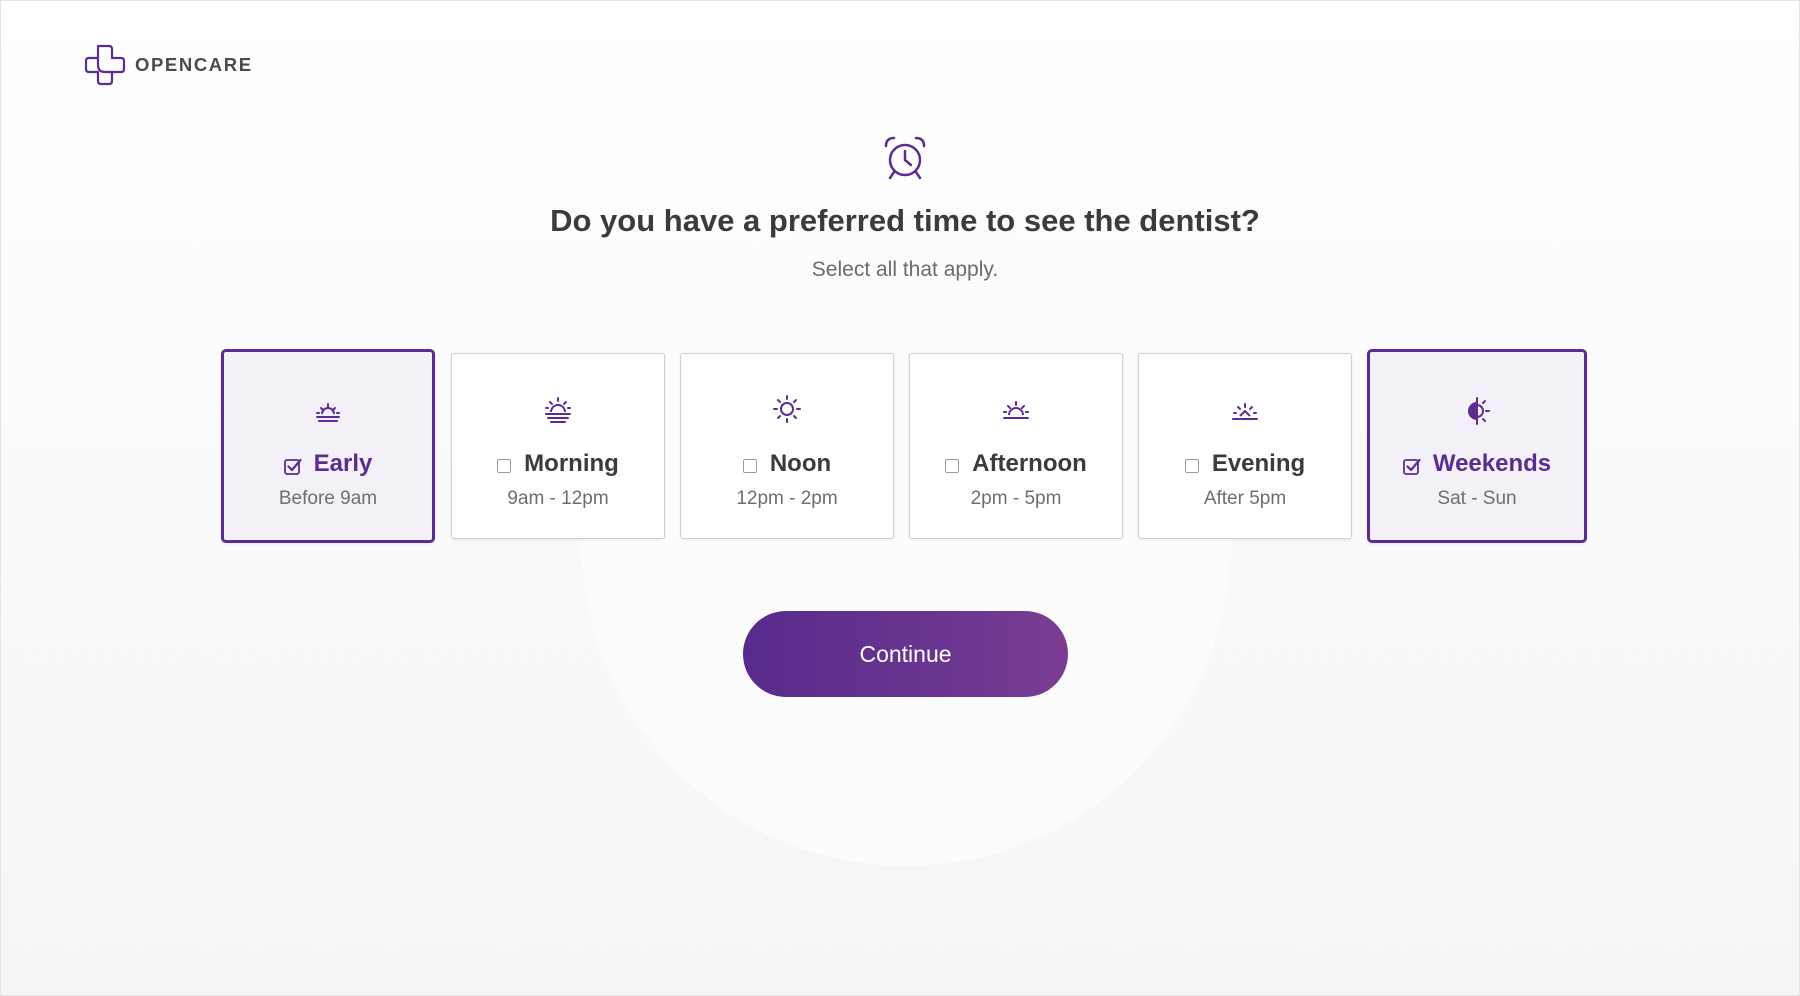  What do you see at coordinates (343, 463) in the screenshot?
I see `option-early-label: Early` at bounding box center [343, 463].